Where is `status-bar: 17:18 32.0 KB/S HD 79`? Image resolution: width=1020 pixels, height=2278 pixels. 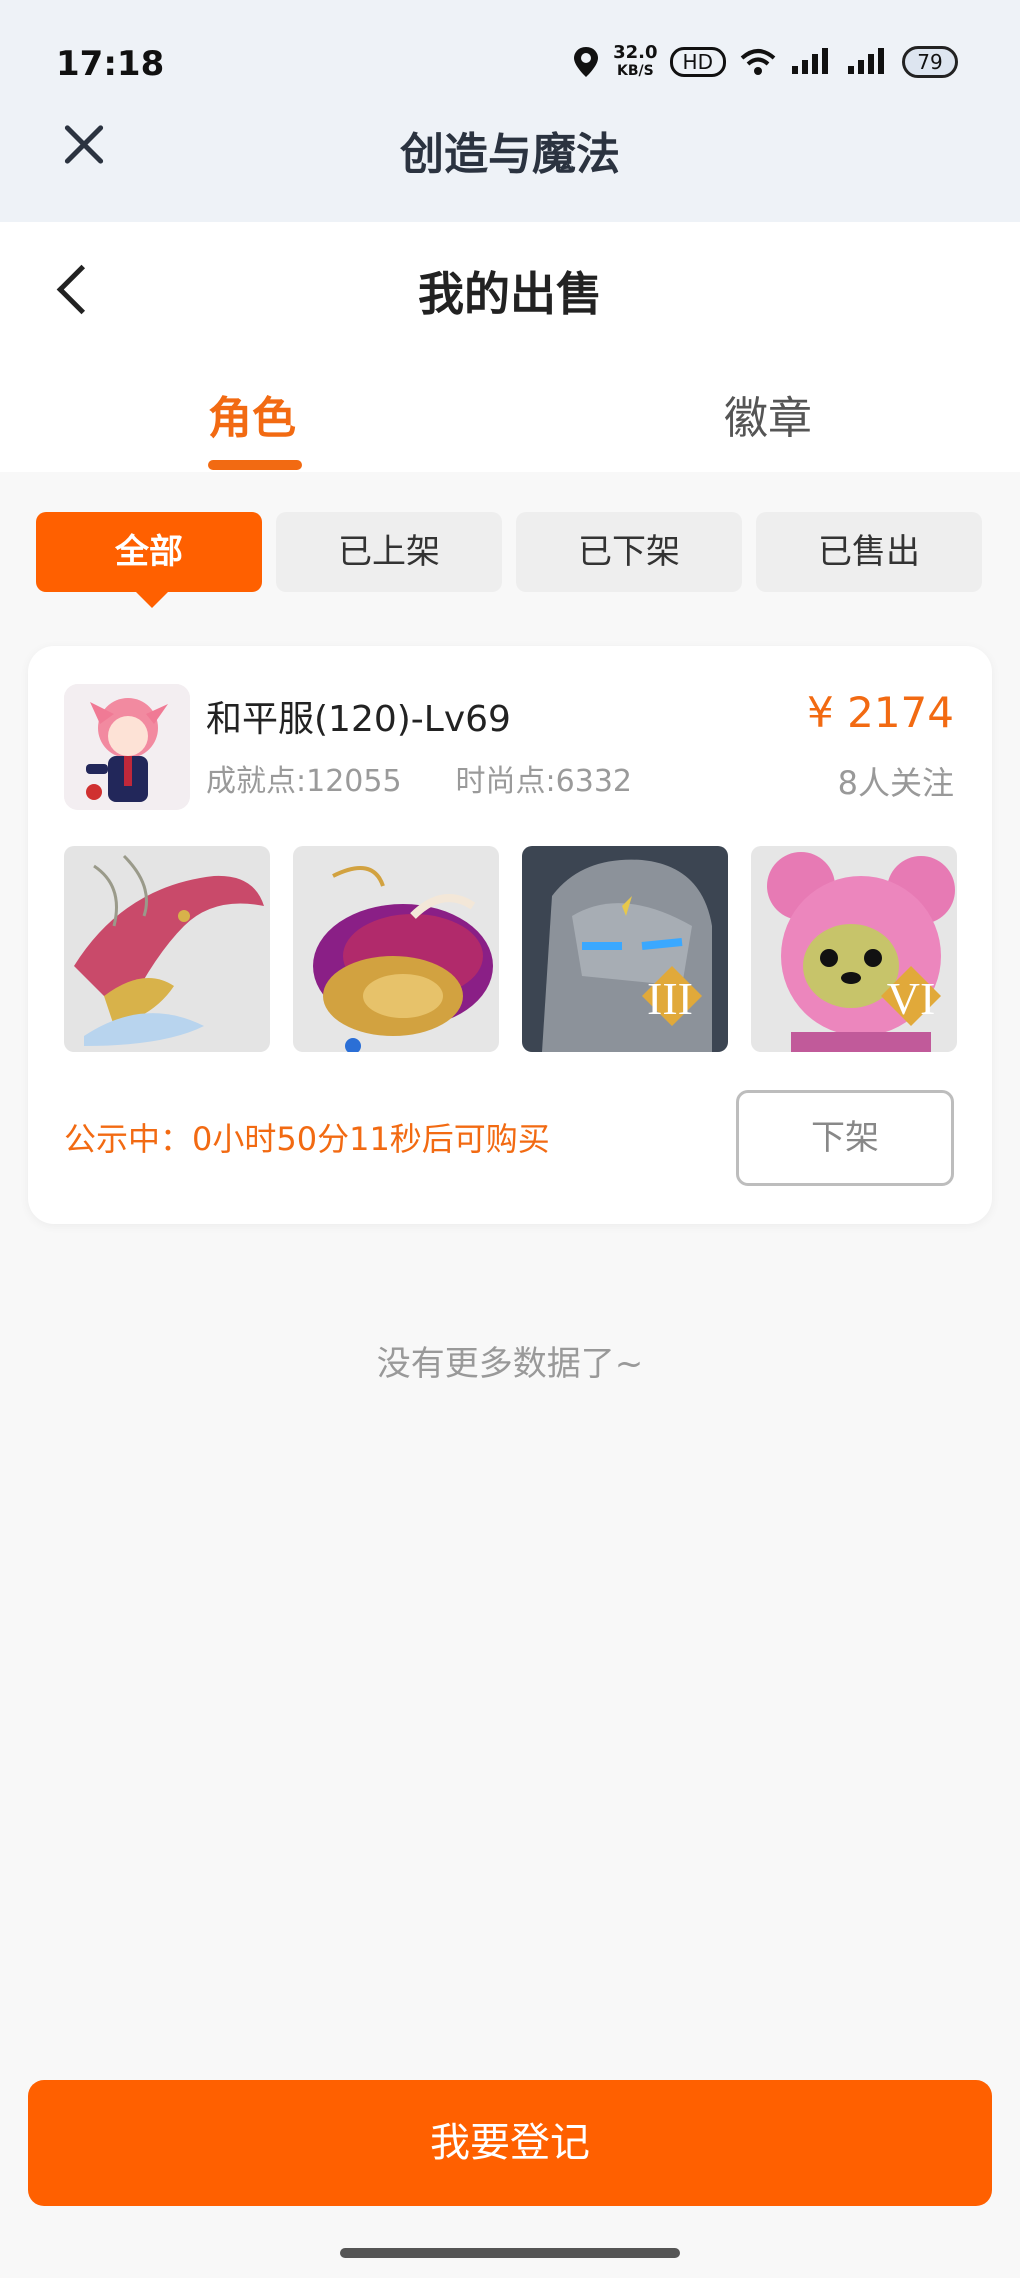 status-bar: 17:18 32.0 KB/S HD 79 is located at coordinates (510, 60).